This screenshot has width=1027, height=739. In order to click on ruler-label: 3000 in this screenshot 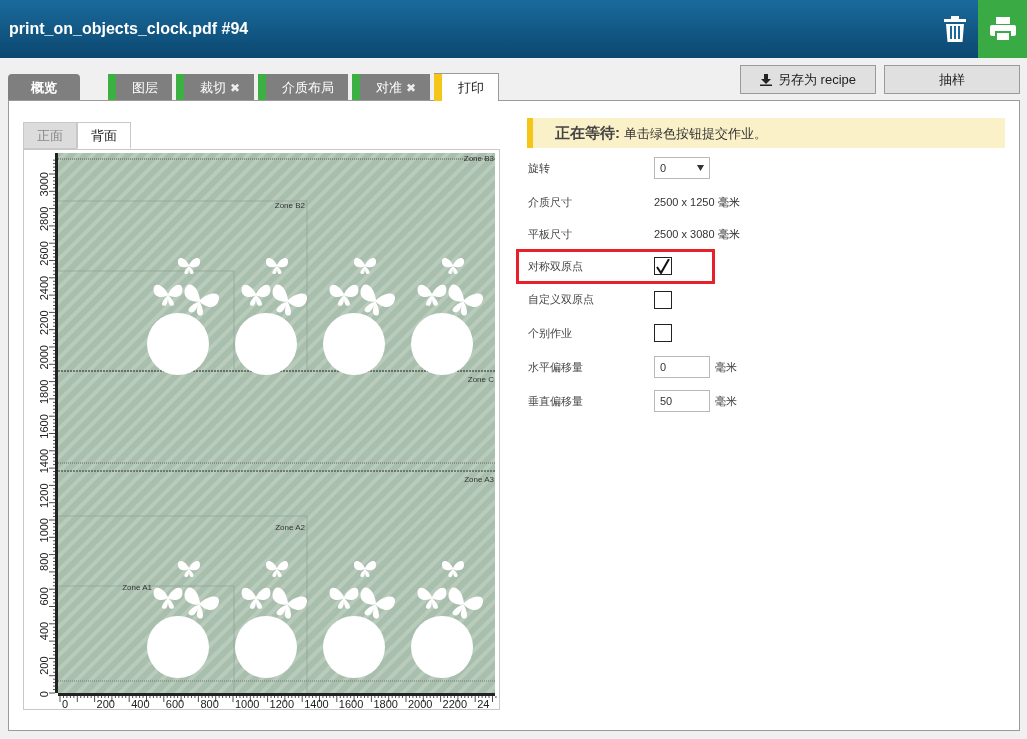, I will do `click(44, 184)`.